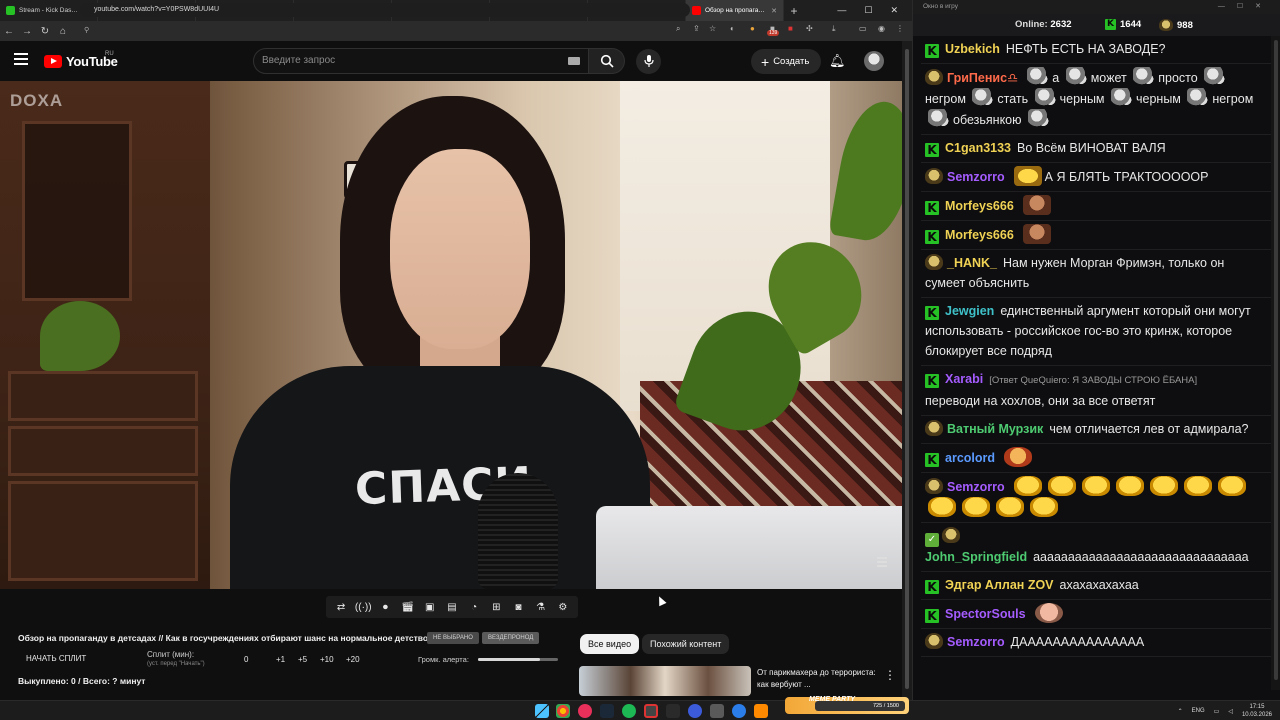  I want to click on chip-all-videos: Все видео, so click(610, 644).